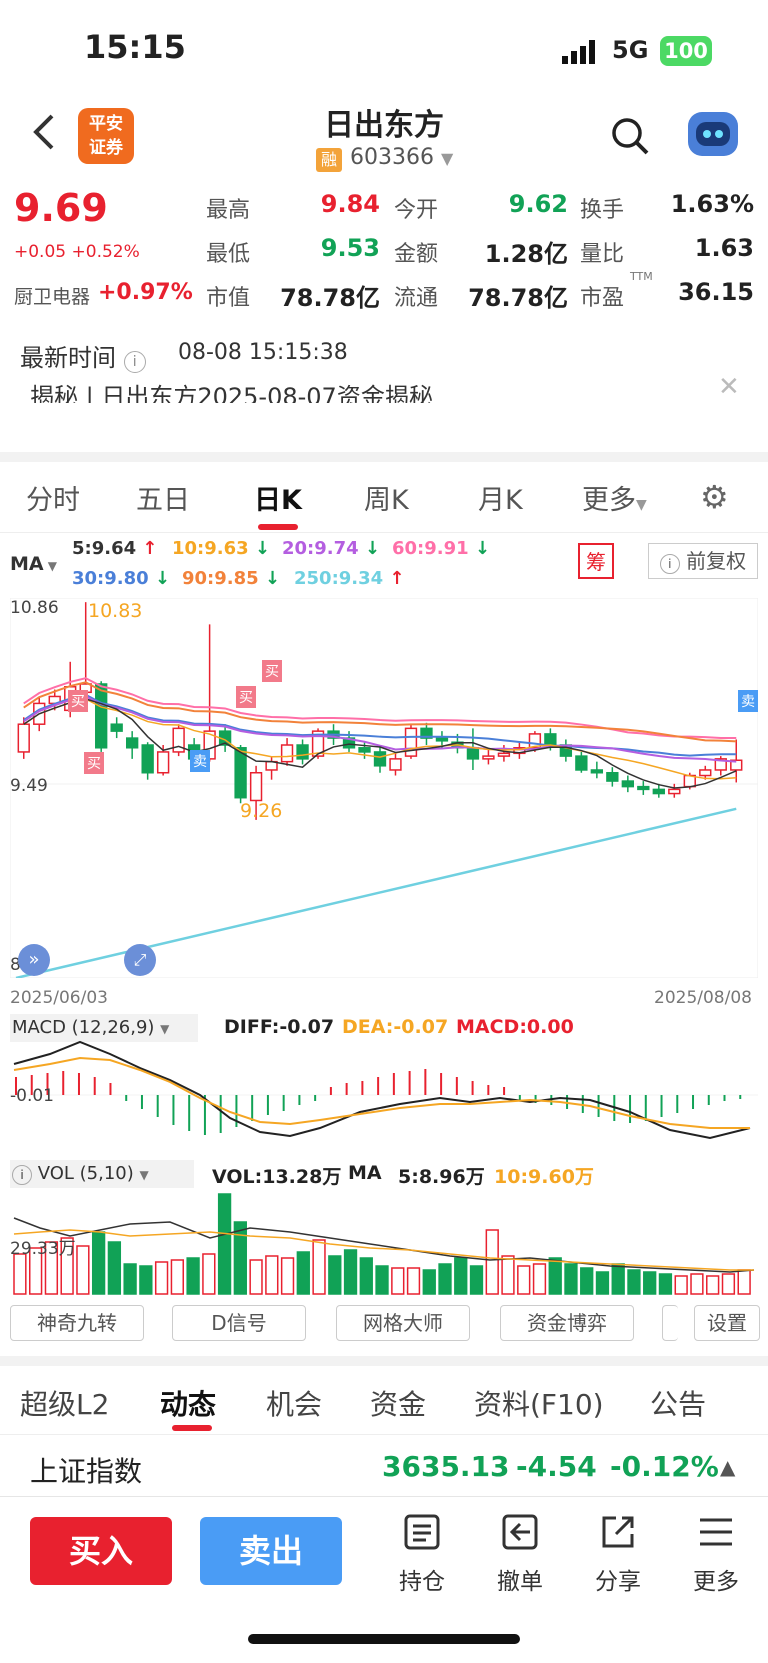 This screenshot has height=1663, width=768. What do you see at coordinates (101, 1551) in the screenshot?
I see `buy-button: 买入` at bounding box center [101, 1551].